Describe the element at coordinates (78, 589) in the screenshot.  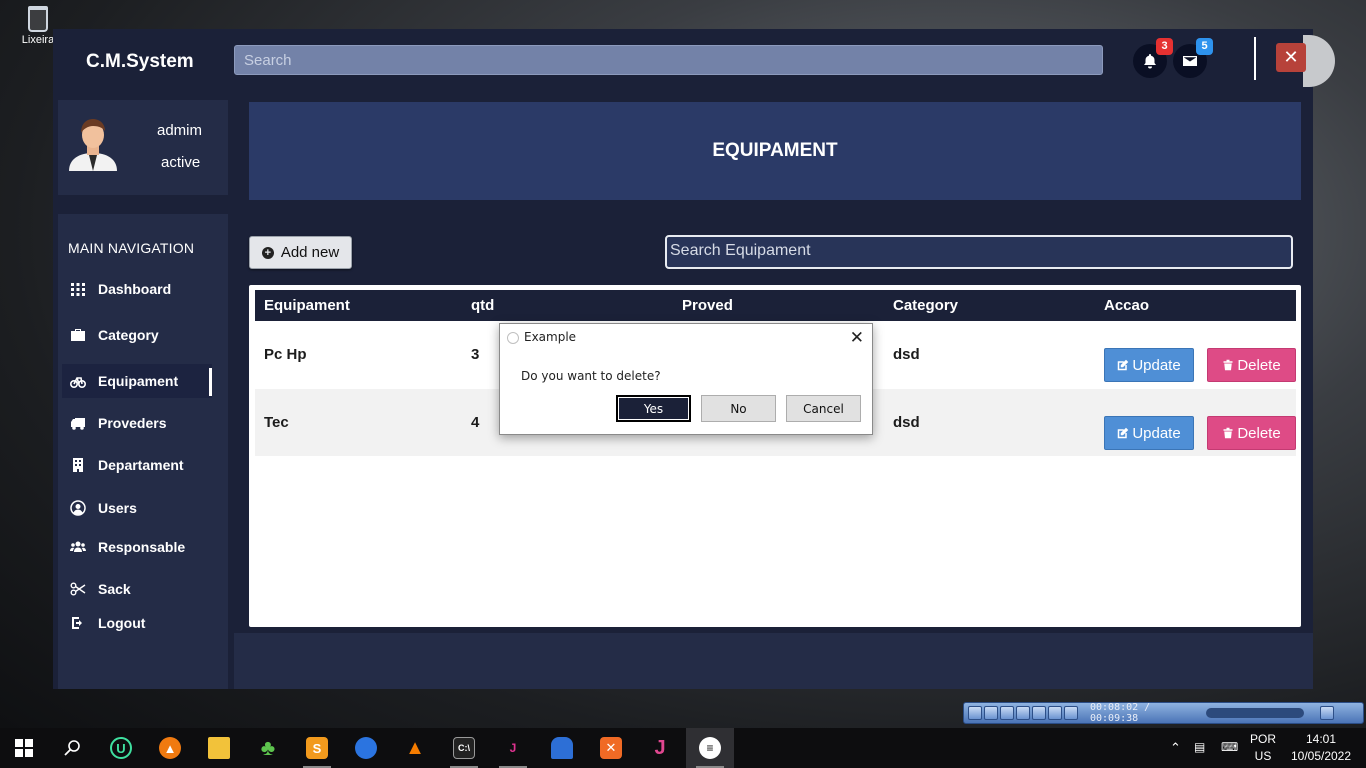
I see `scissors-icon` at that location.